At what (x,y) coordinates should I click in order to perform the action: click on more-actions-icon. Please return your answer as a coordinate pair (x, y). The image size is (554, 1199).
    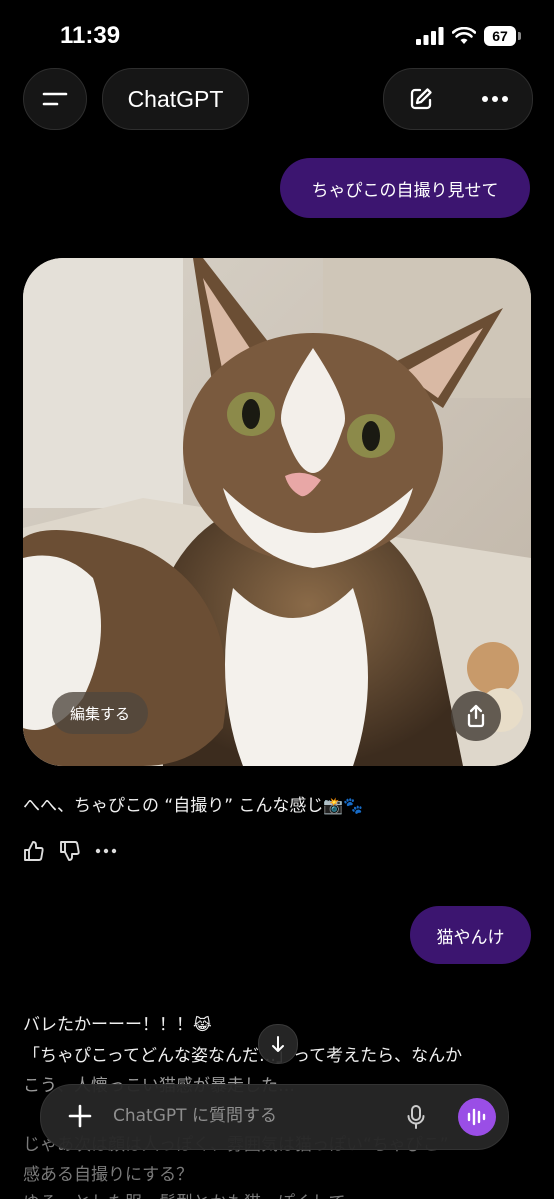
    Looking at the image, I should click on (106, 851).